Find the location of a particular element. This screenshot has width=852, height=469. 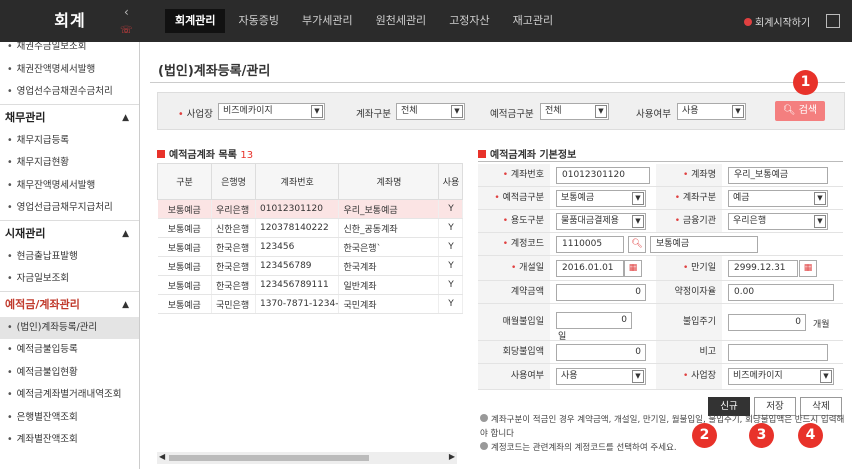

biz-label: 사업장 is located at coordinates (195, 113).